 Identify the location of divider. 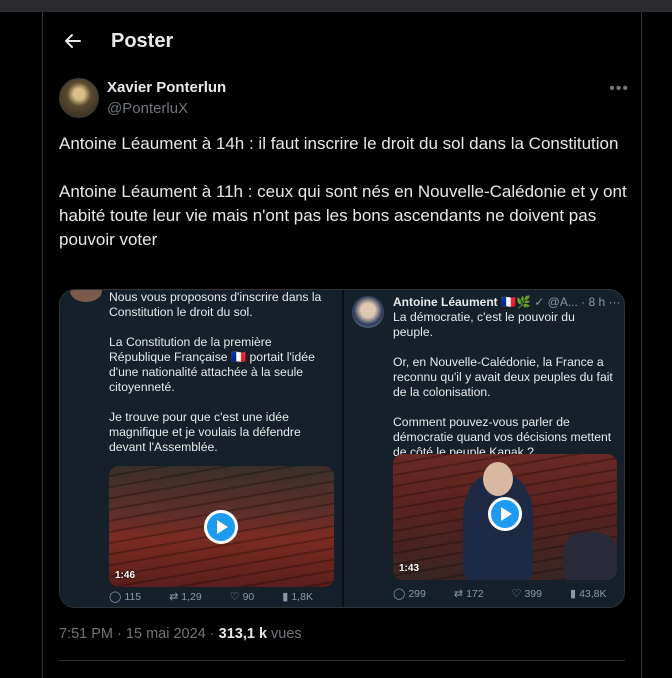
(342, 660).